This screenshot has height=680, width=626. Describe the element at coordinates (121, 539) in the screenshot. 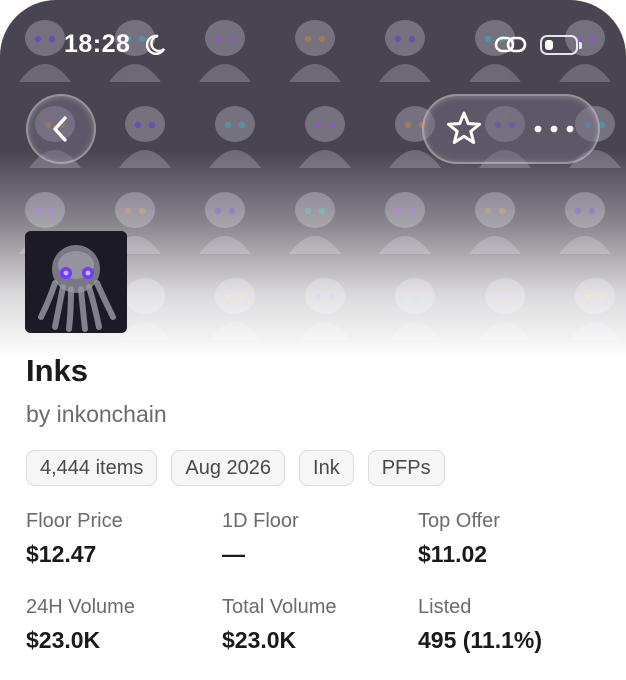

I see `stat-floor-price: Floor Price $12.47` at that location.